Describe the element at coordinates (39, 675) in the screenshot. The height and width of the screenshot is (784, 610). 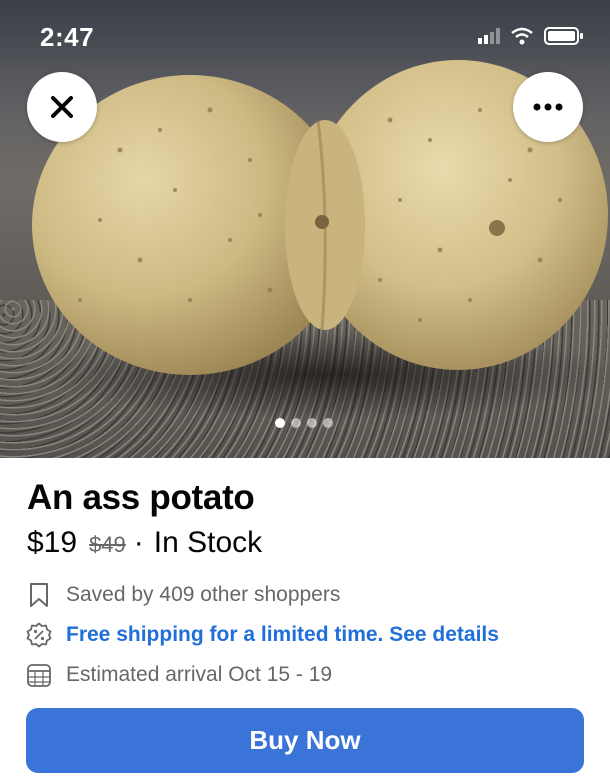
I see `calendar-icon` at that location.